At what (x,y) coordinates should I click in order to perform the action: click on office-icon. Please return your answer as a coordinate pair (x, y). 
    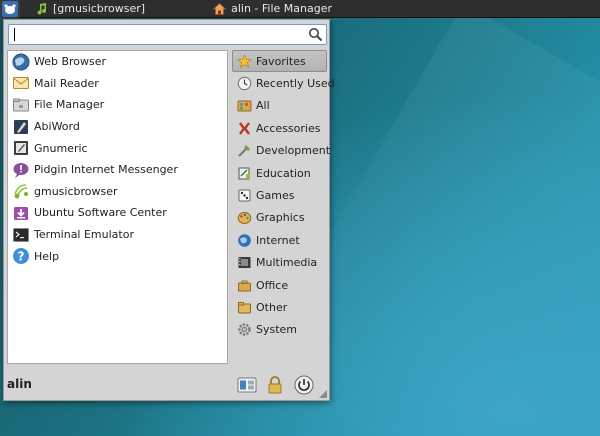
    Looking at the image, I should click on (244, 286).